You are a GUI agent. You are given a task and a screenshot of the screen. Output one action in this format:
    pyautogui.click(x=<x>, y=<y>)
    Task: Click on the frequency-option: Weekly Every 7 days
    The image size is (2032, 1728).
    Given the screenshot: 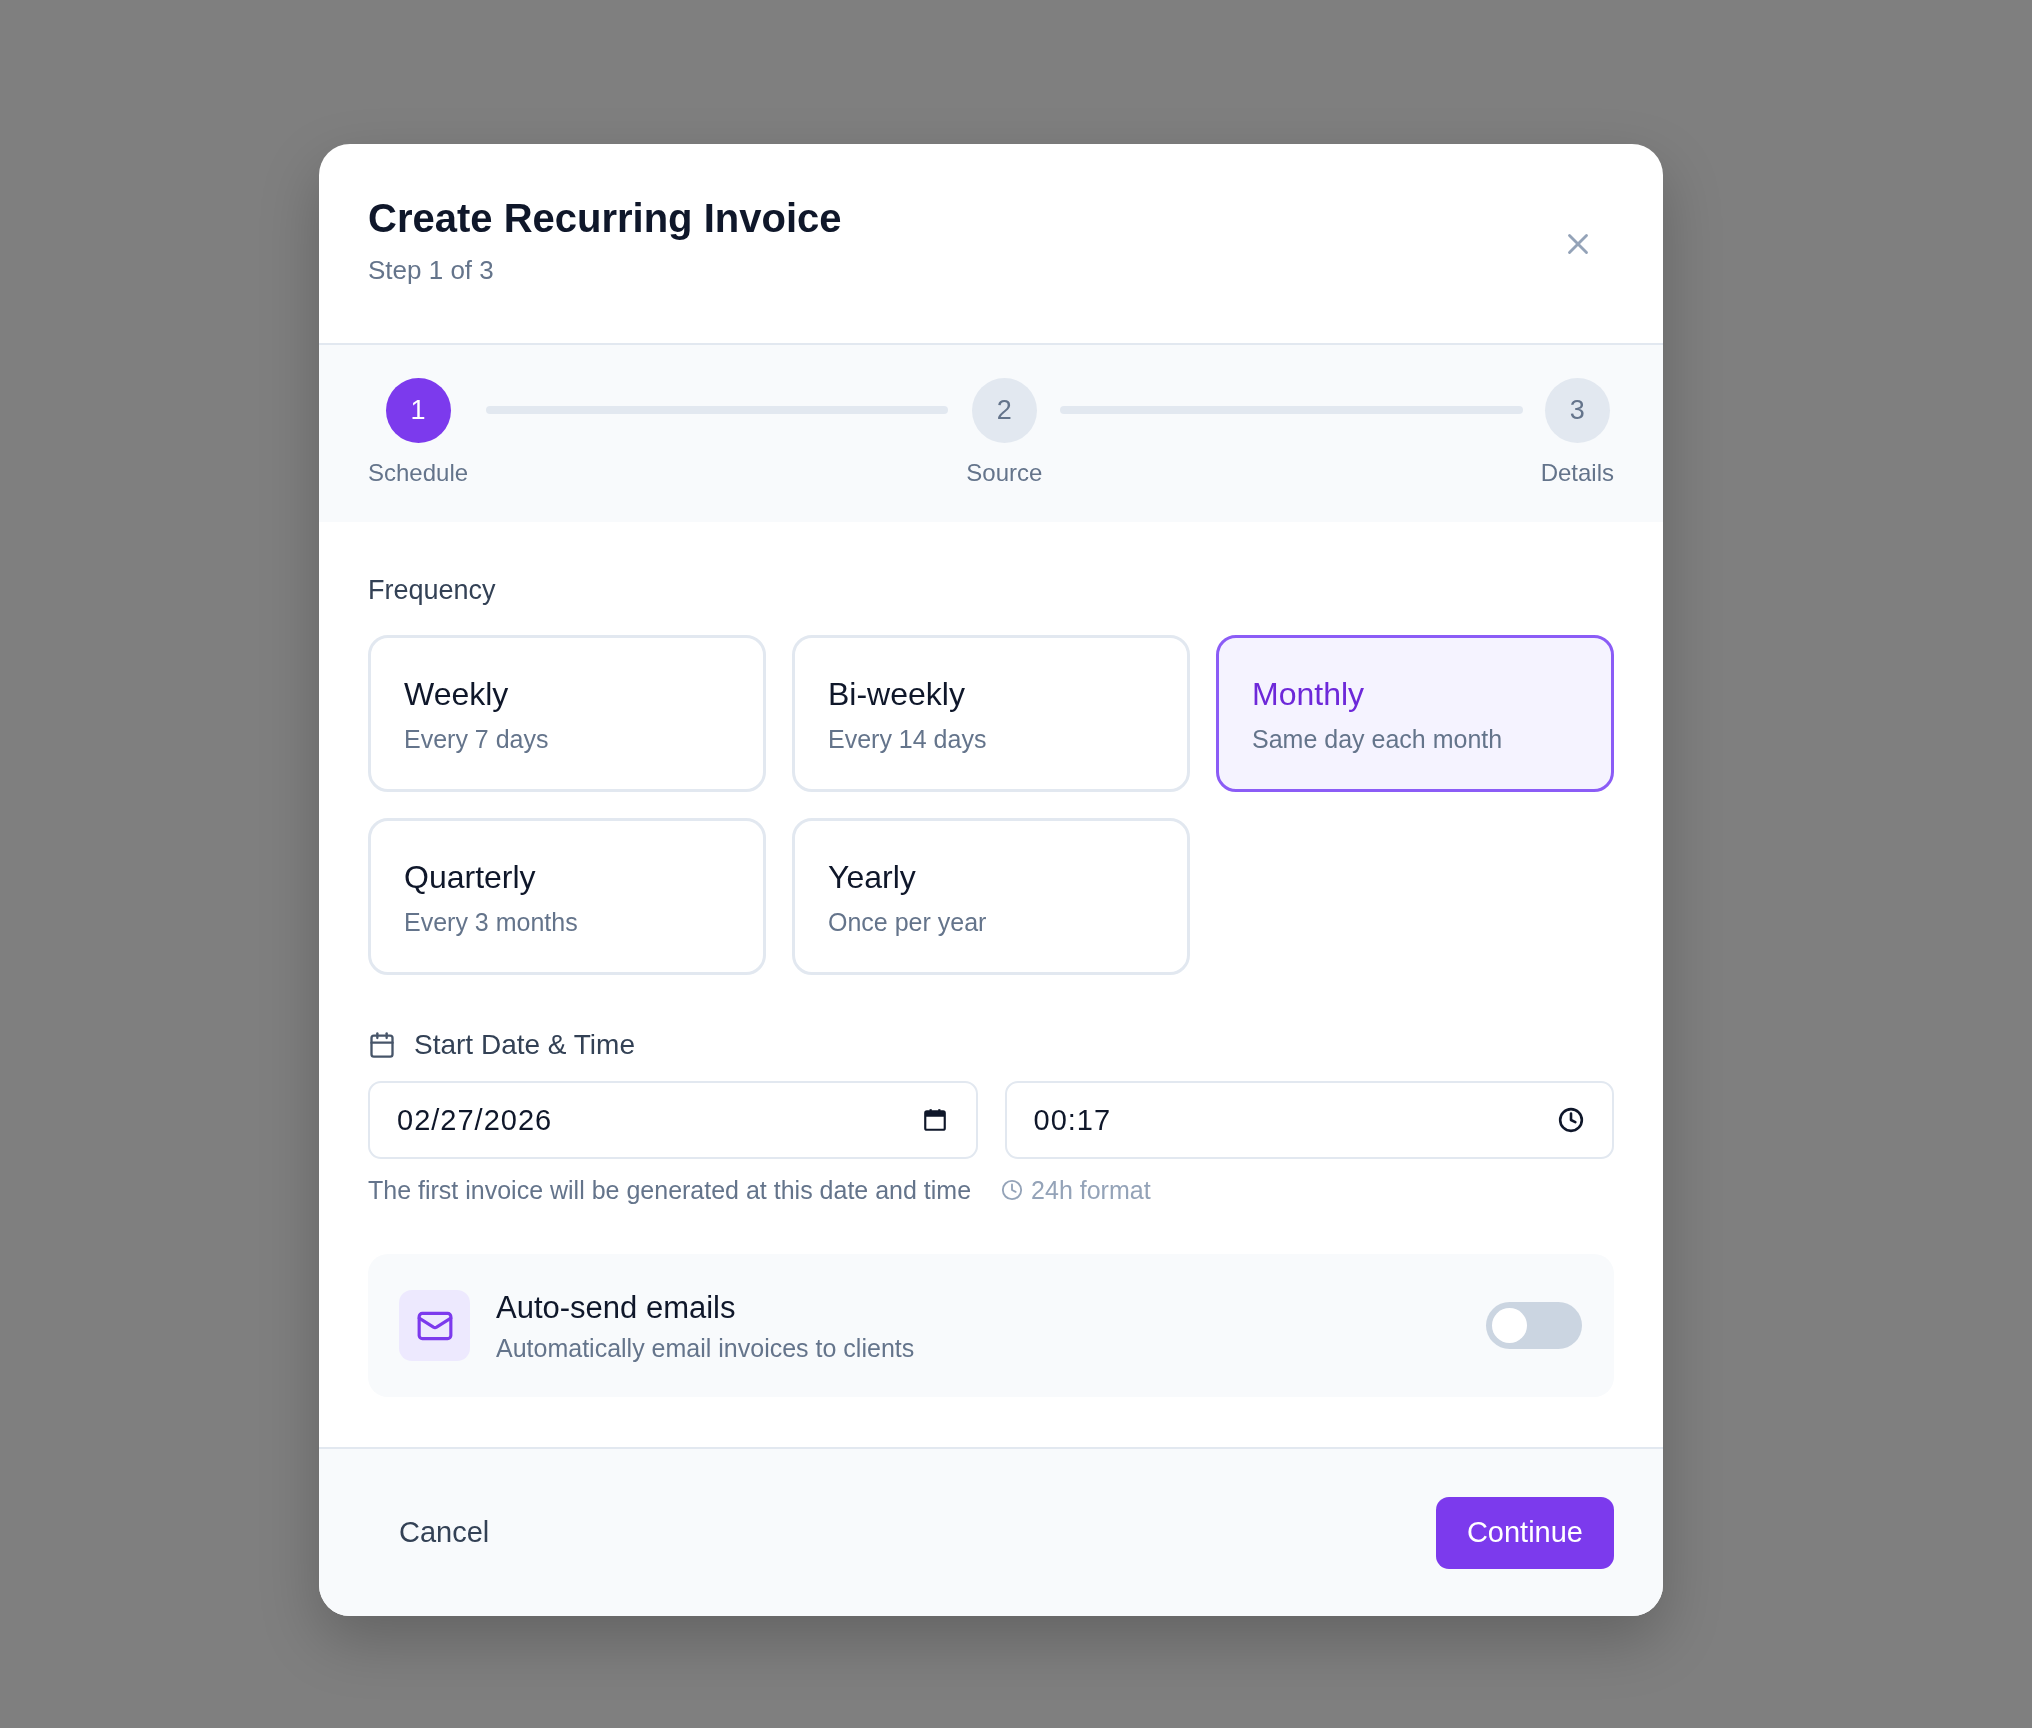 What is the action you would take?
    pyautogui.click(x=567, y=713)
    